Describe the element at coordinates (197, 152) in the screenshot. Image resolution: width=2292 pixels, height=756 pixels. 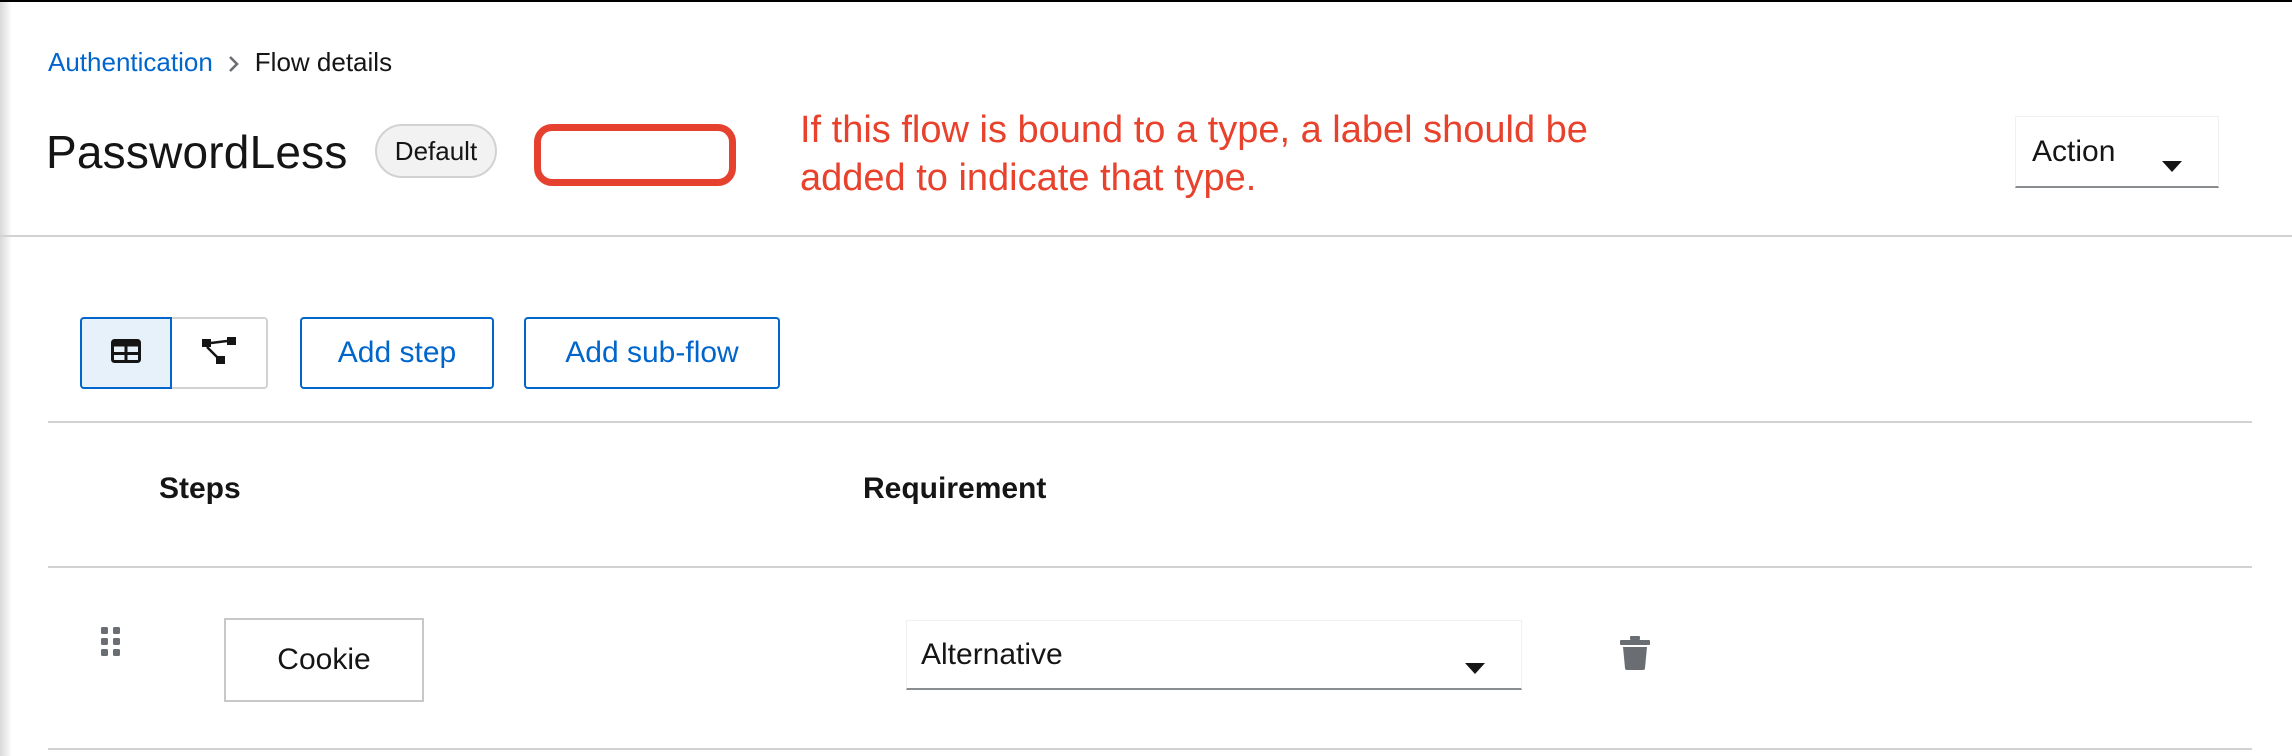
I see `page-title: PasswordLess` at that location.